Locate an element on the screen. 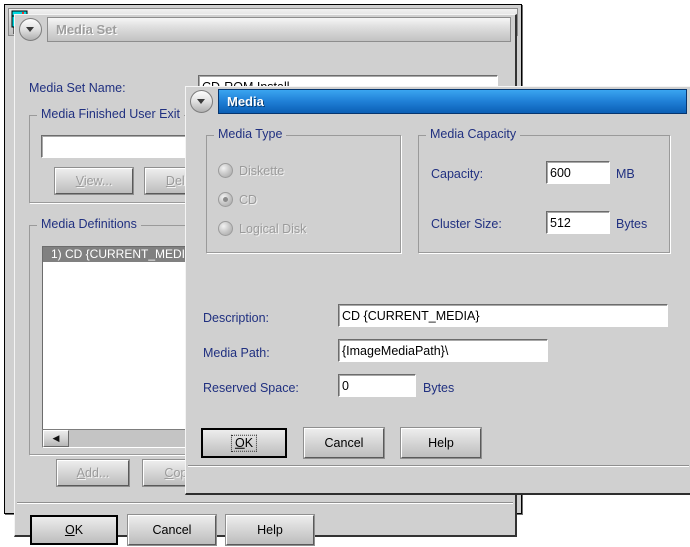  radio-diskette-label: Diskette is located at coordinates (262, 170).